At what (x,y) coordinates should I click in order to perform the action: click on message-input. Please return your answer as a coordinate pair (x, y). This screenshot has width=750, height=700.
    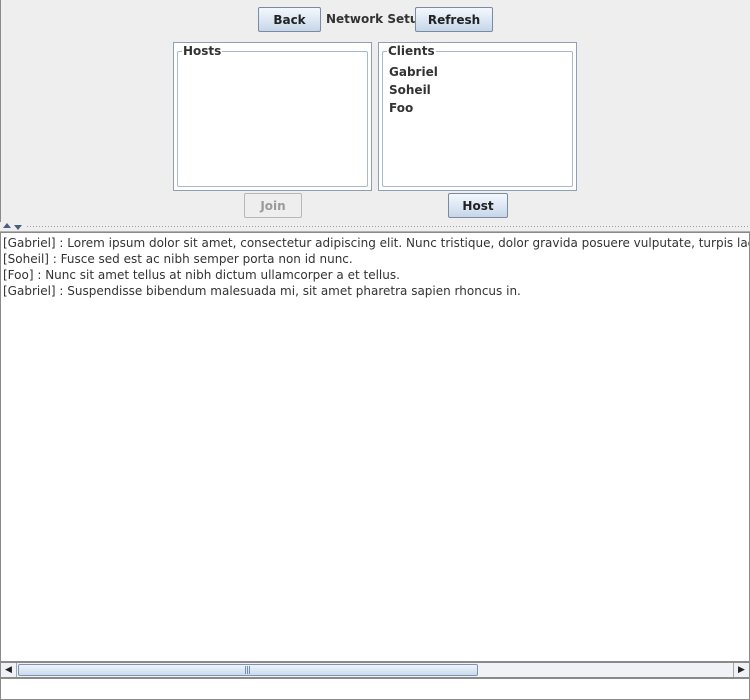
    Looking at the image, I should click on (375, 689).